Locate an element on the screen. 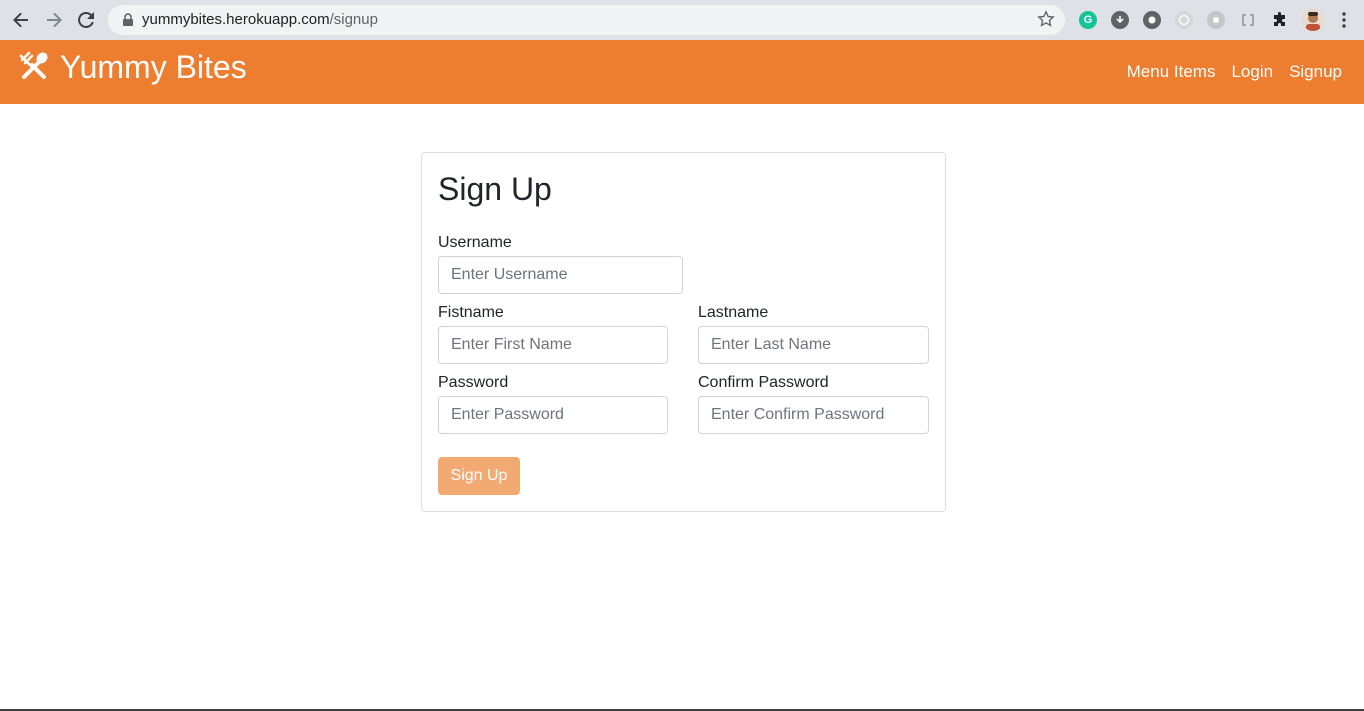 The image size is (1364, 711). grammarly-extension-icon: G is located at coordinates (1088, 20).